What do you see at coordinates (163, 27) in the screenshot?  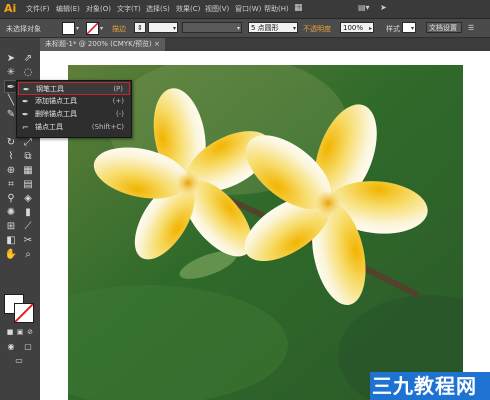 I see `stroke-weight-input: ▾` at bounding box center [163, 27].